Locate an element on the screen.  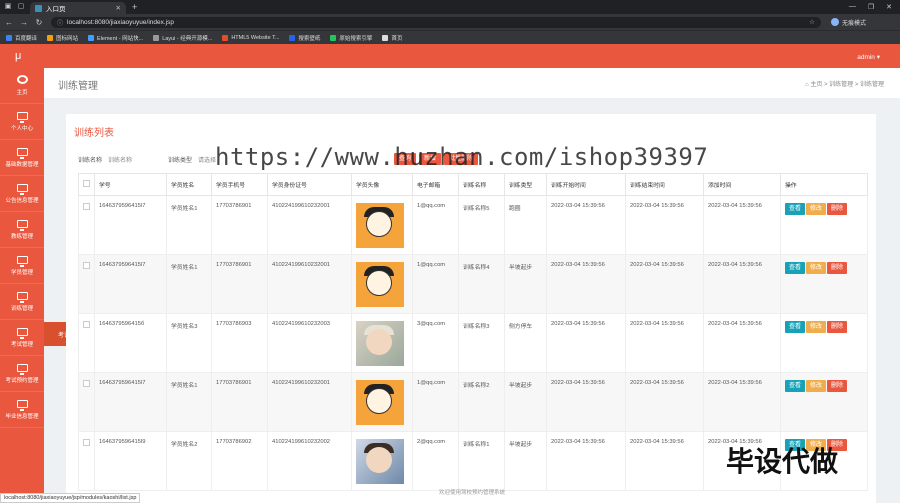
cell-end-time: 2022-03-04 15:39:56 is located at coordinates (664, 461).